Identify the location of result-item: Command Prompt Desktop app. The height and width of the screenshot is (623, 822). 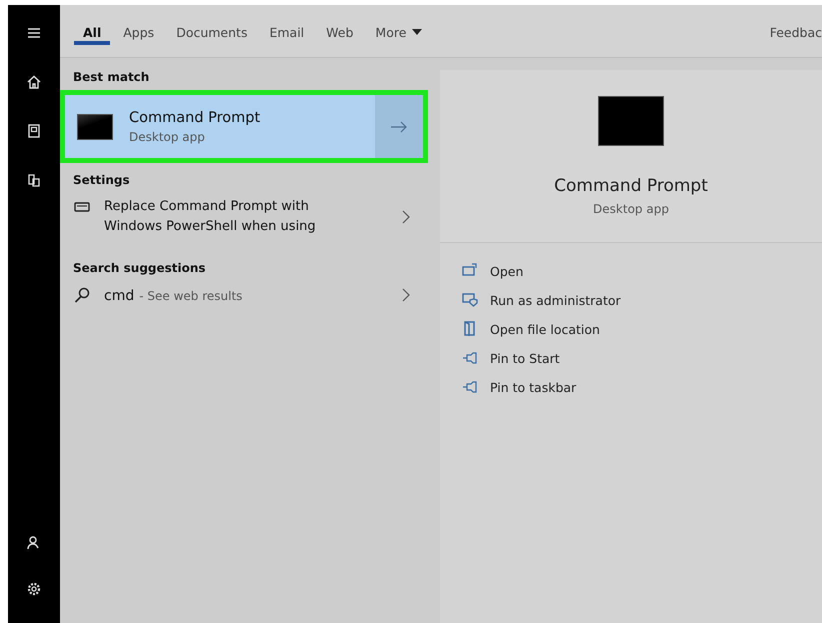
(244, 126).